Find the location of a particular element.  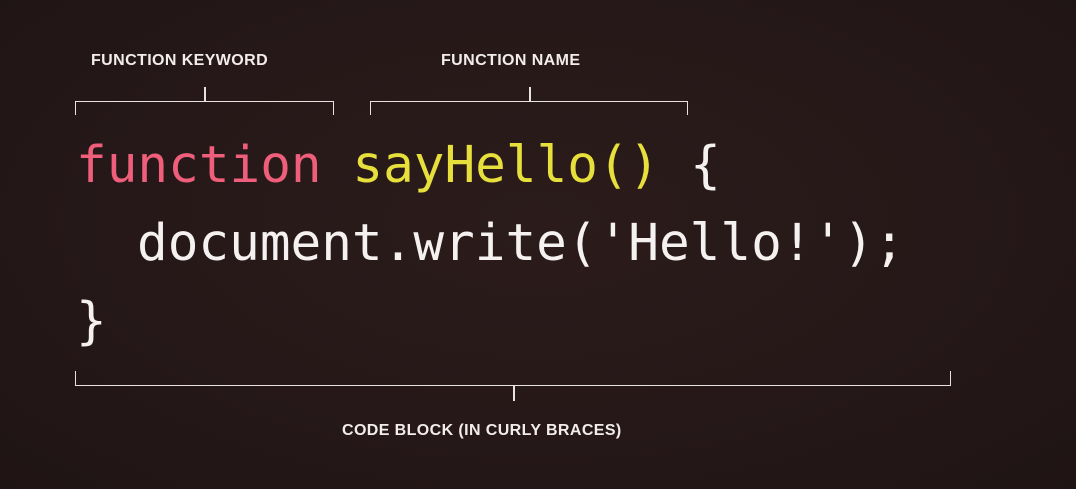

open-brace: { is located at coordinates (705, 165).